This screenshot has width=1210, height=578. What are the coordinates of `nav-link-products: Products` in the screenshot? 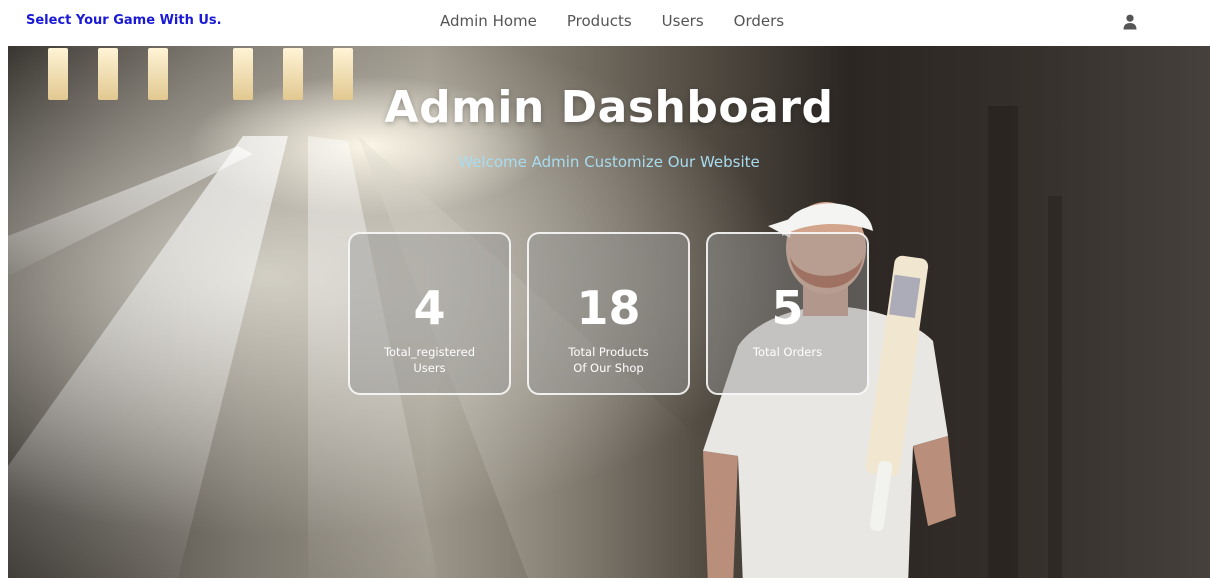 It's located at (599, 21).